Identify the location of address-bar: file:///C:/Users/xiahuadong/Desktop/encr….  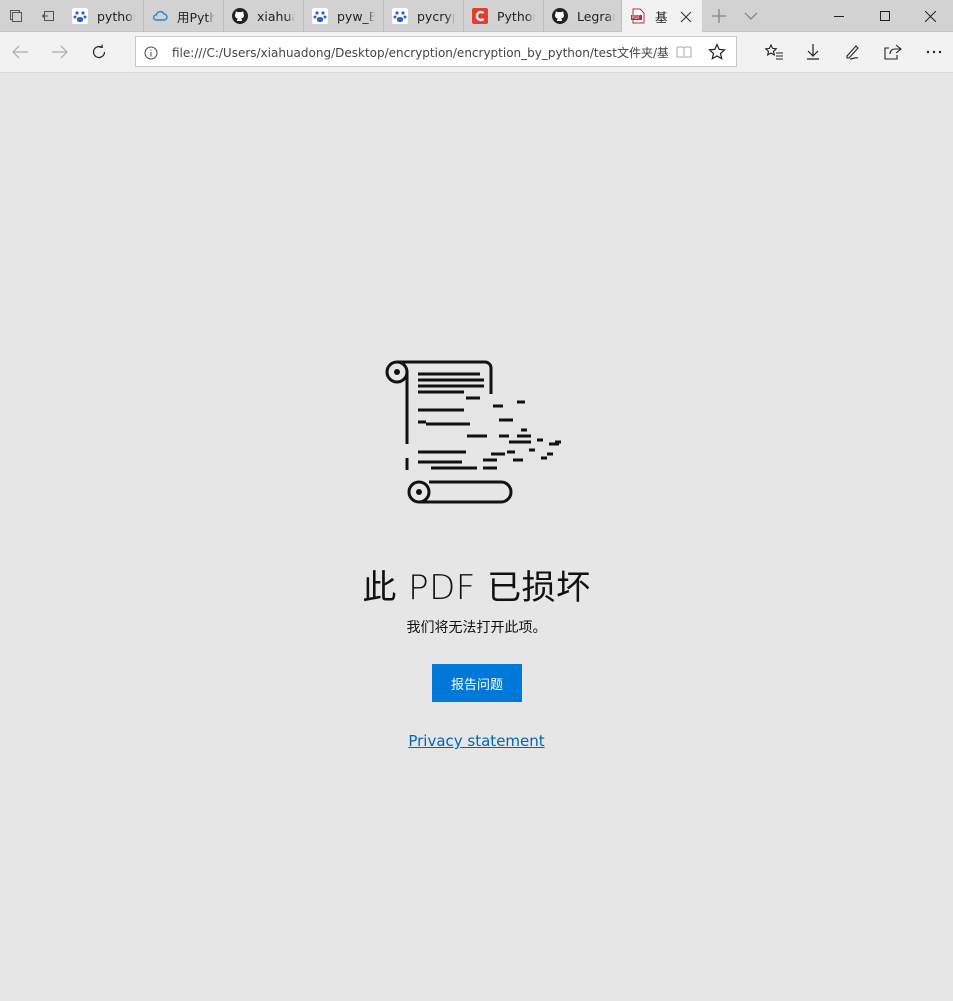
(436, 51).